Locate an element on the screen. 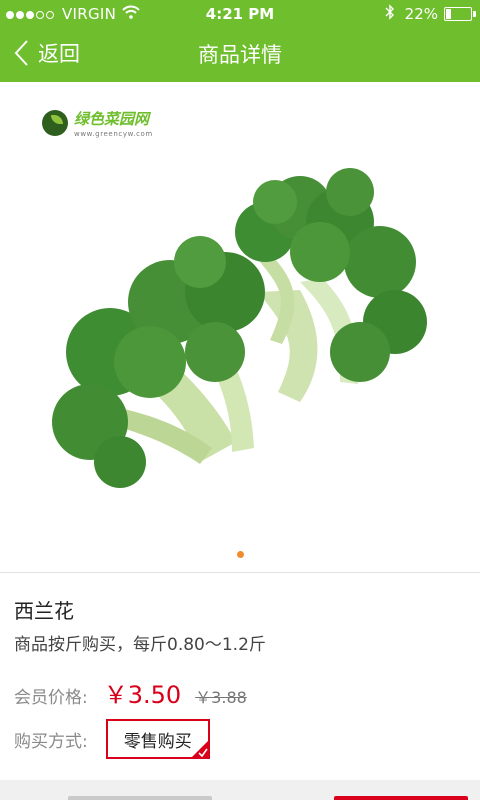 This screenshot has height=800, width=480. navigation-bar: 返回 商品详情 is located at coordinates (240, 55).